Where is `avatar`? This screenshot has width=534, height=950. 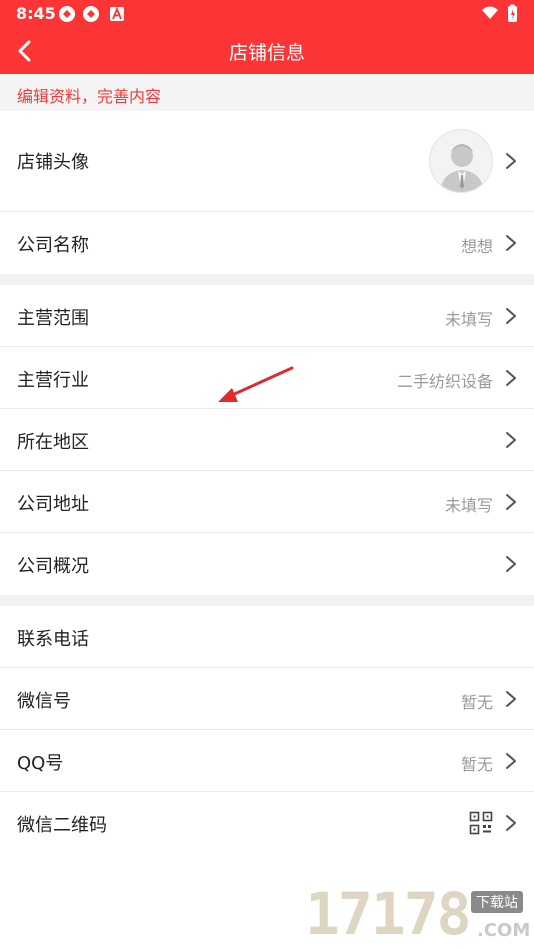
avatar is located at coordinates (461, 161).